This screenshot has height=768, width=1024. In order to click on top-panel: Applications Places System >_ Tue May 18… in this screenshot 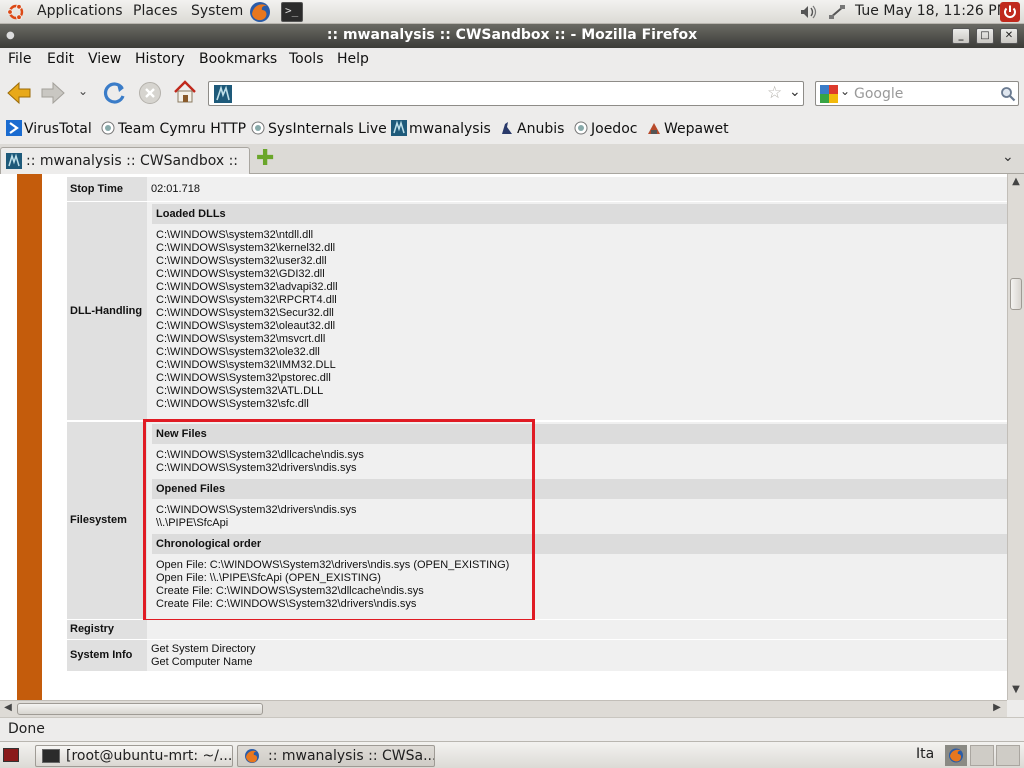, I will do `click(512, 12)`.